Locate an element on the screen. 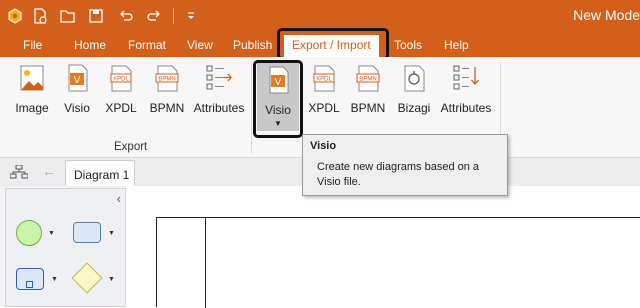  export-bpmn-label: BPMN is located at coordinates (167, 108).